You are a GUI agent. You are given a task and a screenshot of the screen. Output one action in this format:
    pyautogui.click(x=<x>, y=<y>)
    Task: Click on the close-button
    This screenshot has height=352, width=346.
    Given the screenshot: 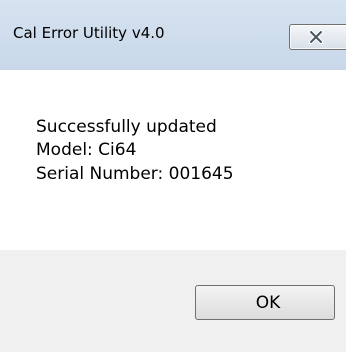 What is the action you would take?
    pyautogui.click(x=317, y=37)
    